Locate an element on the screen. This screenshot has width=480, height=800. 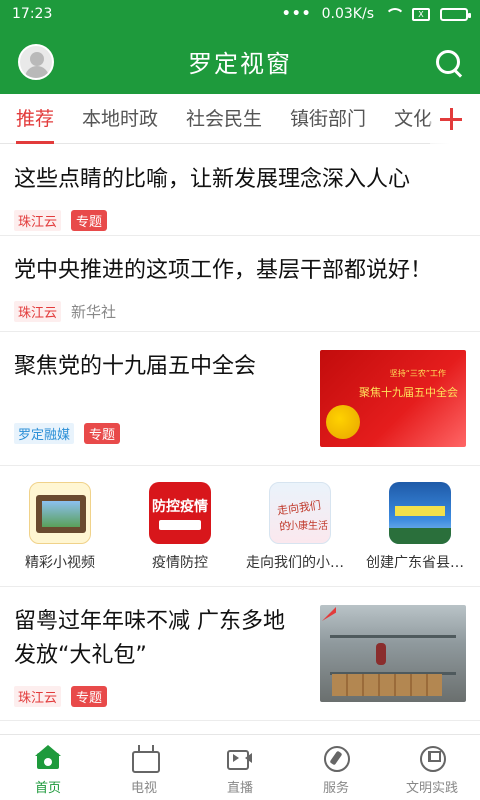
home-icon is located at coordinates (48, 758).